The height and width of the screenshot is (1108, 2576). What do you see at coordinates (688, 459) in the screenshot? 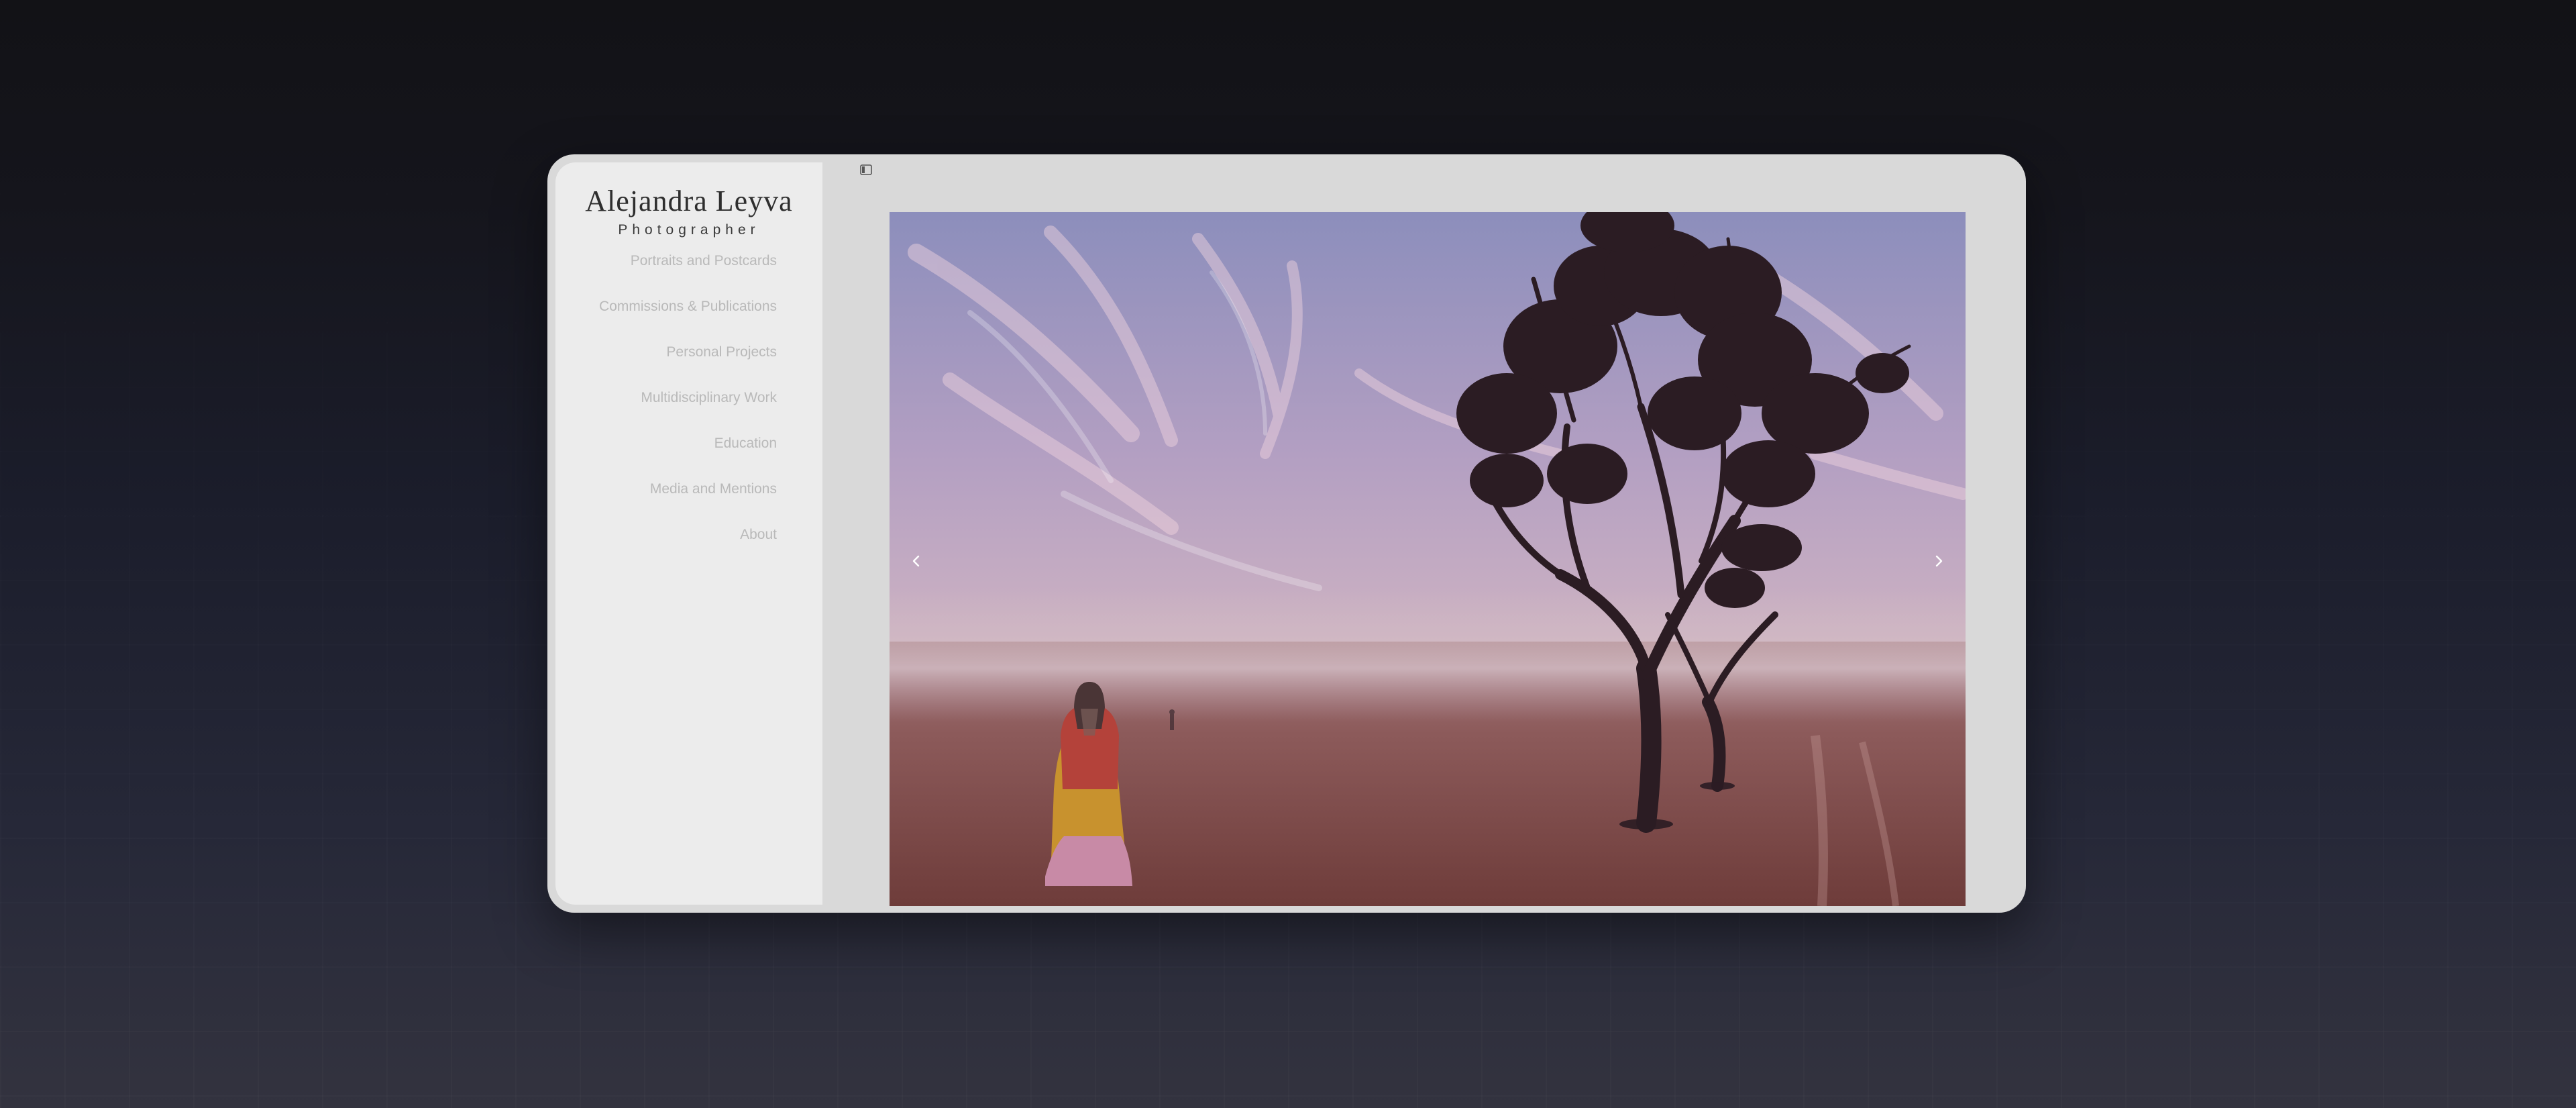
I see `nav-item-education: Education` at bounding box center [688, 459].